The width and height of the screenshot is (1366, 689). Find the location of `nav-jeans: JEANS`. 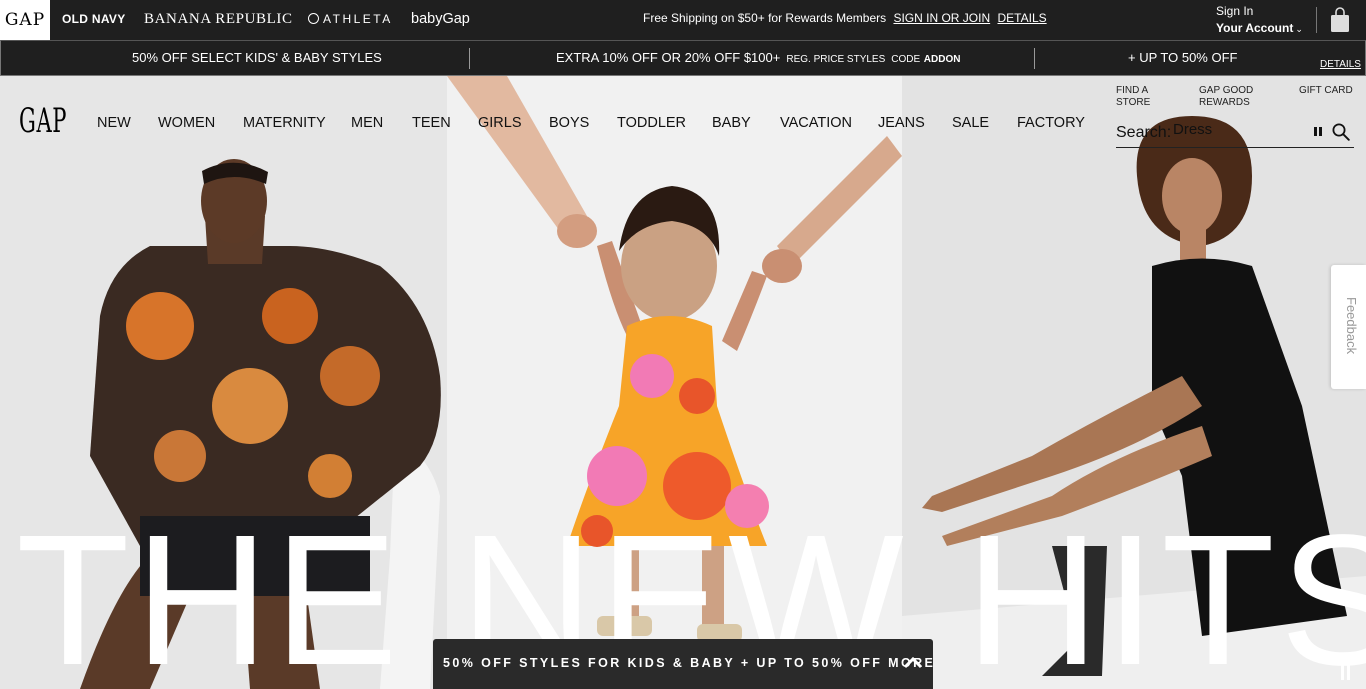

nav-jeans: JEANS is located at coordinates (901, 123).